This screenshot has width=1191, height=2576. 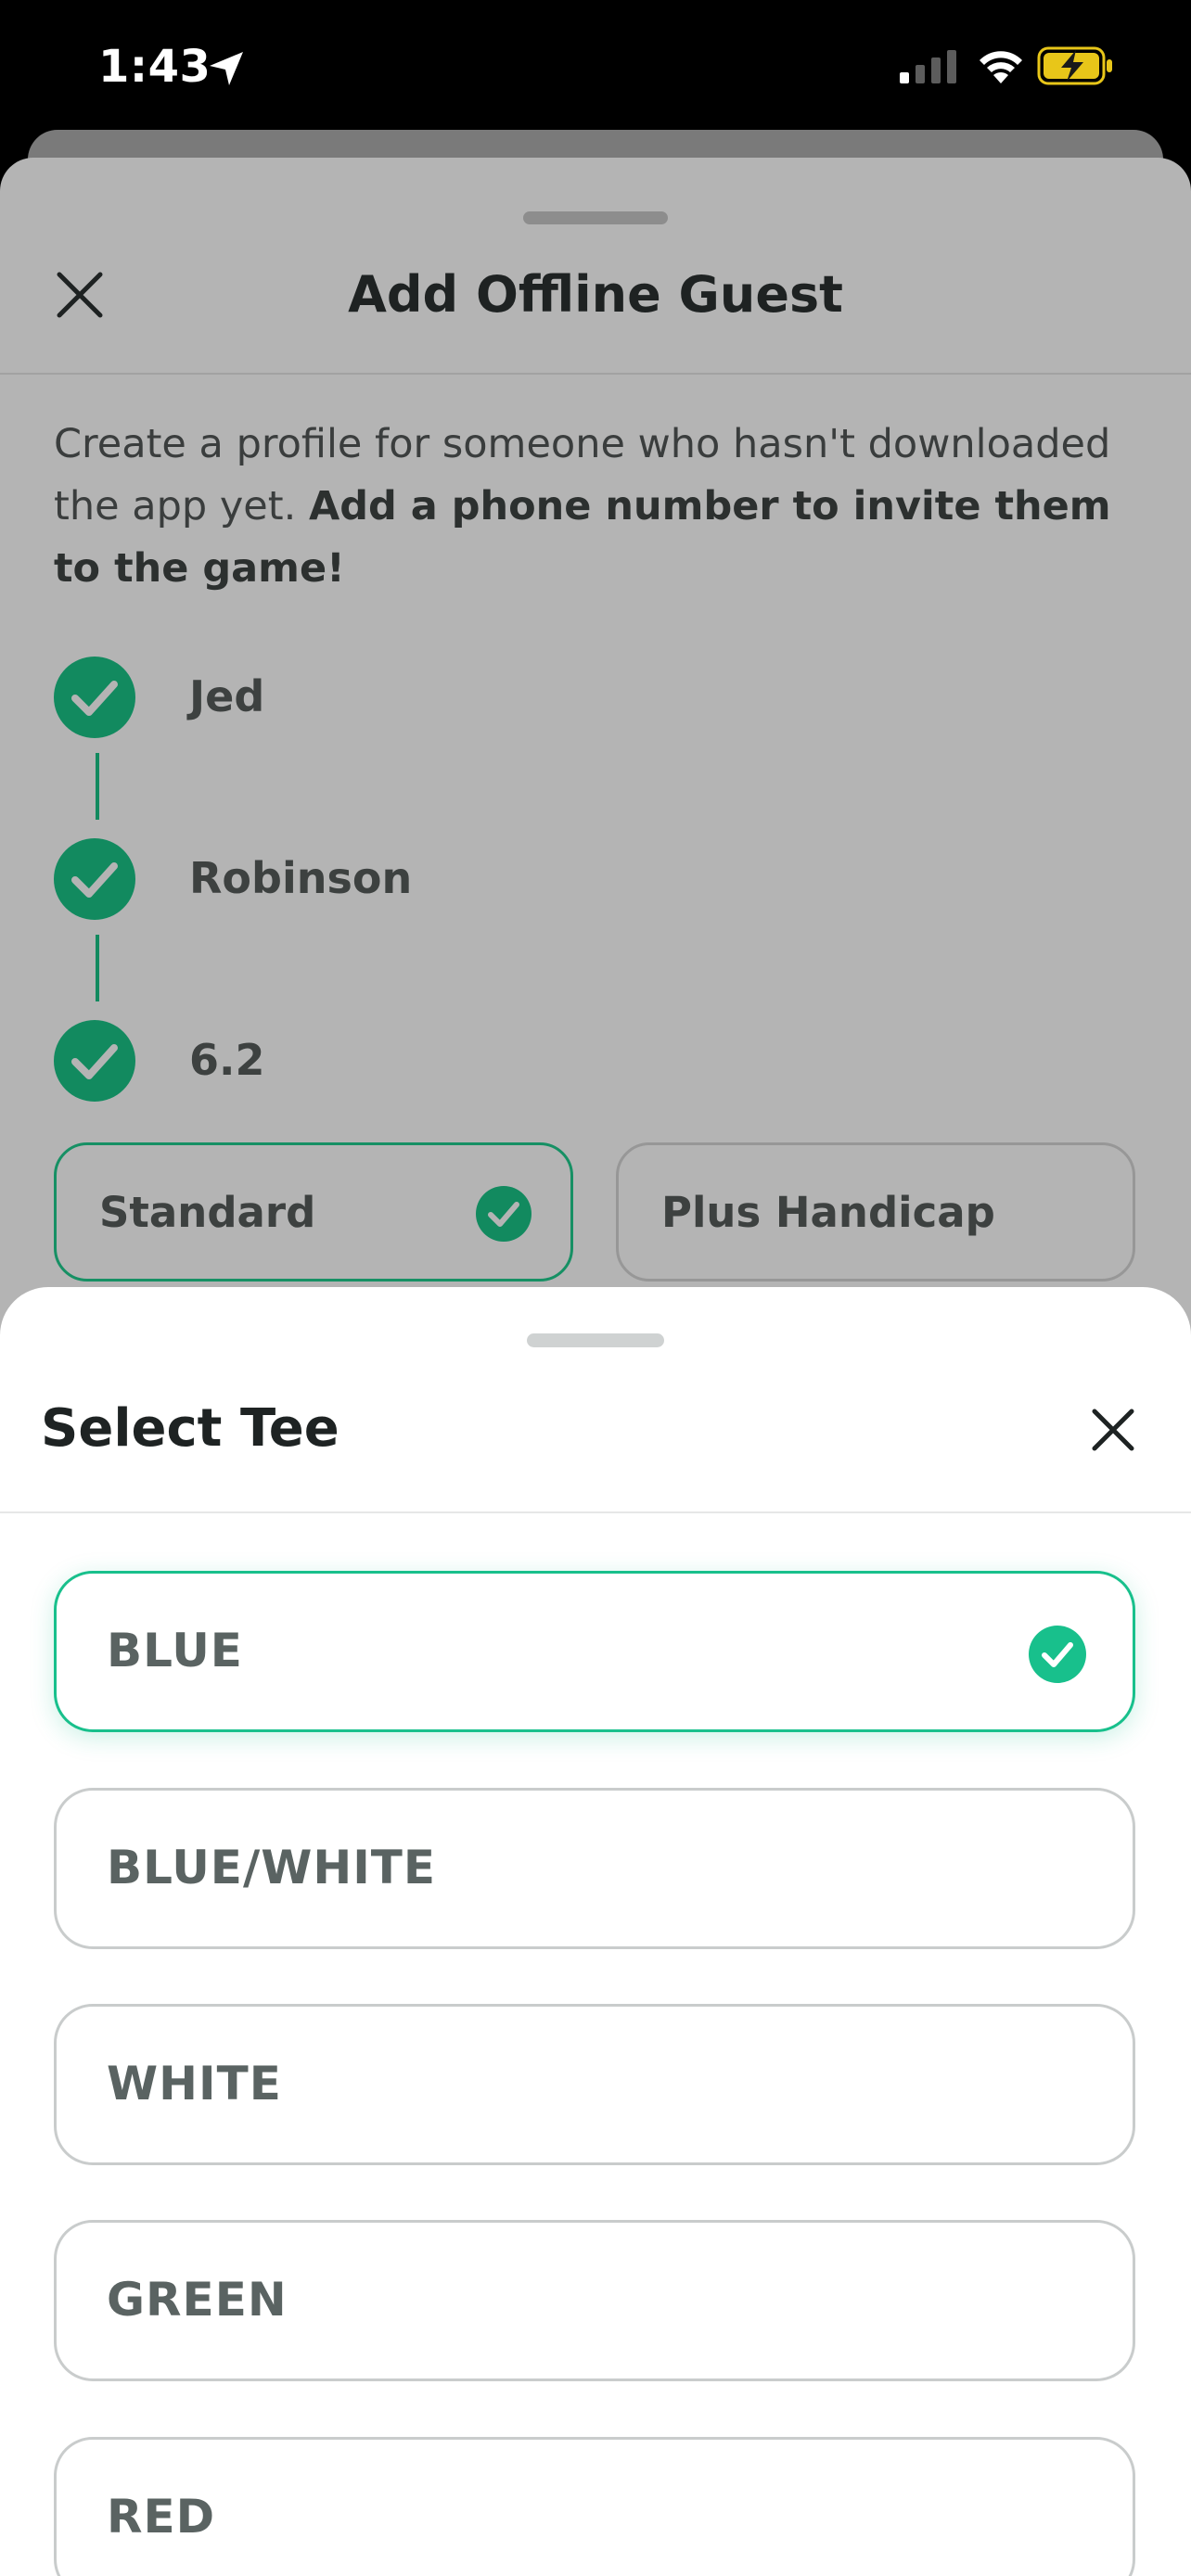 I want to click on tee-label: GREEN, so click(x=197, y=2300).